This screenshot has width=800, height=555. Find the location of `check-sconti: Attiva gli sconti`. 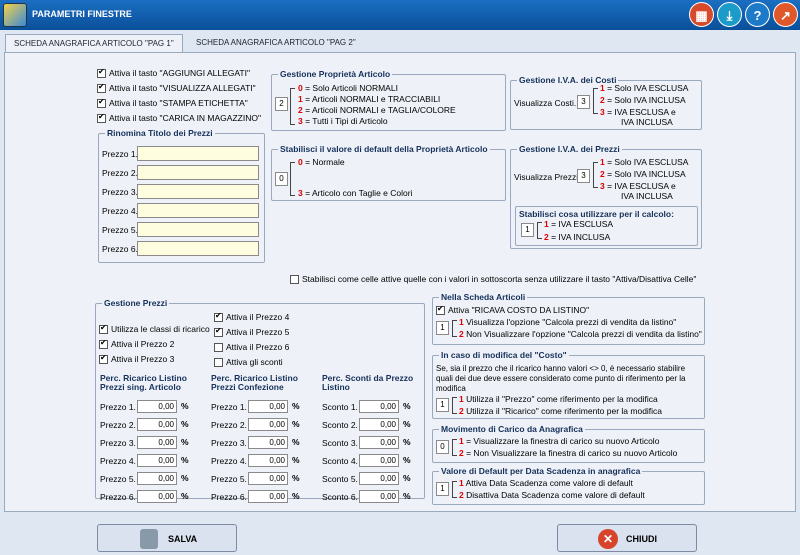

check-sconti: Attiva gli sconti is located at coordinates (248, 362).